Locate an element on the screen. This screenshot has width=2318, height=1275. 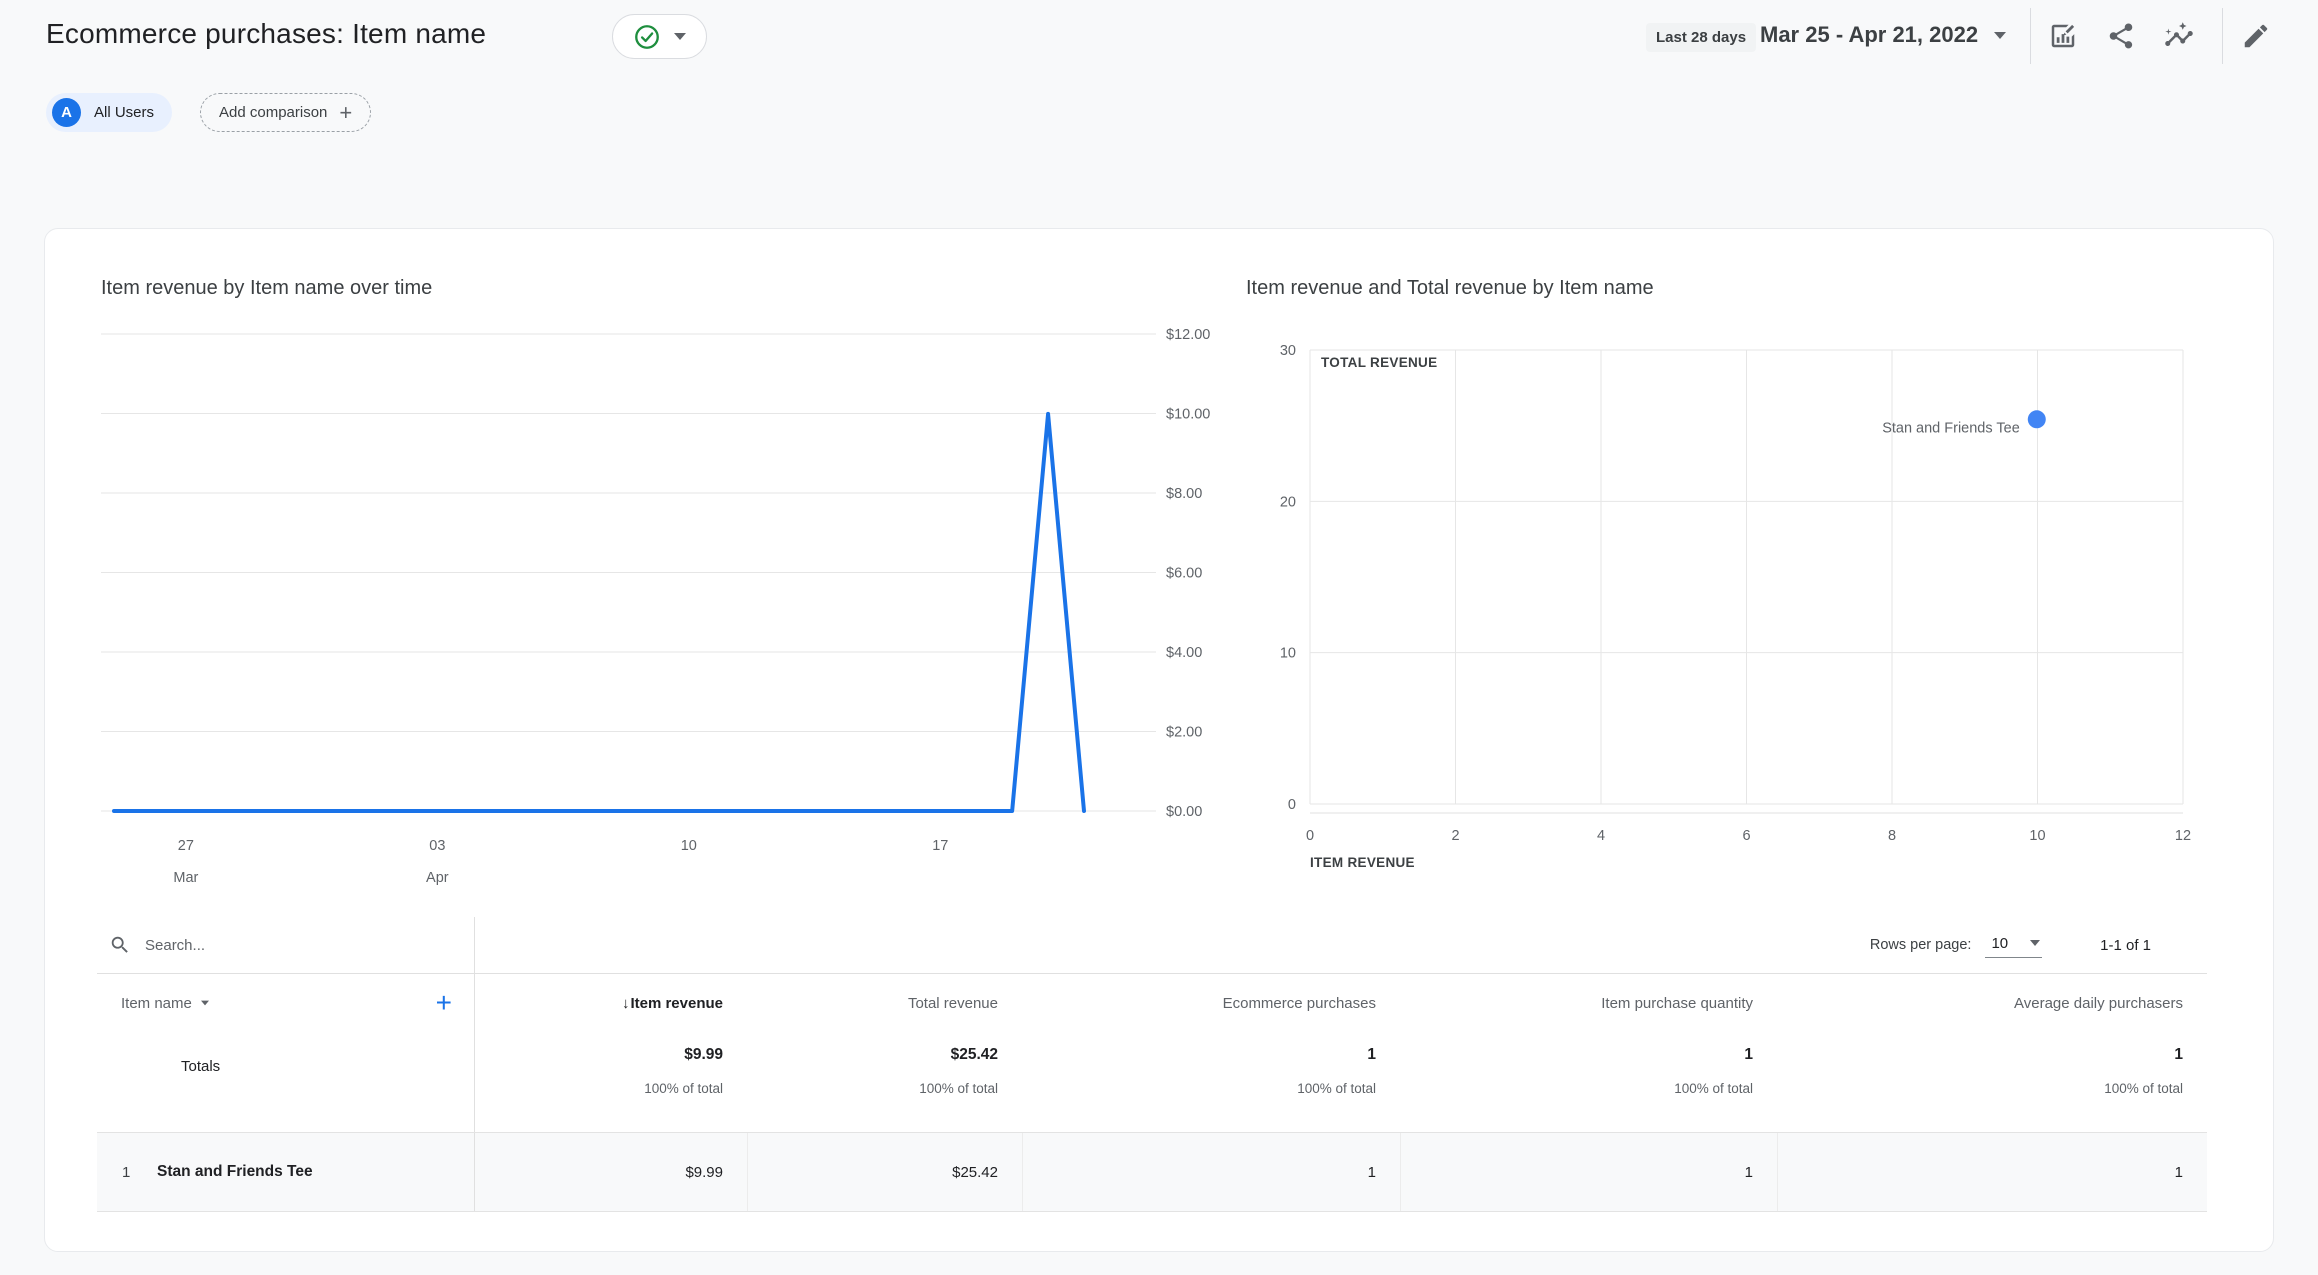
insights-button is located at coordinates (2179, 36).